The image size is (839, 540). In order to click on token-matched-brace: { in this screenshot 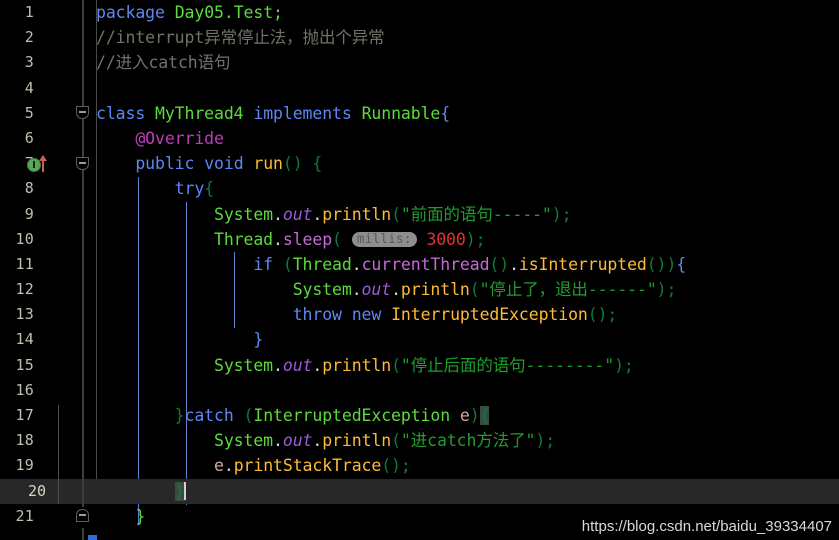, I will do `click(484, 415)`.